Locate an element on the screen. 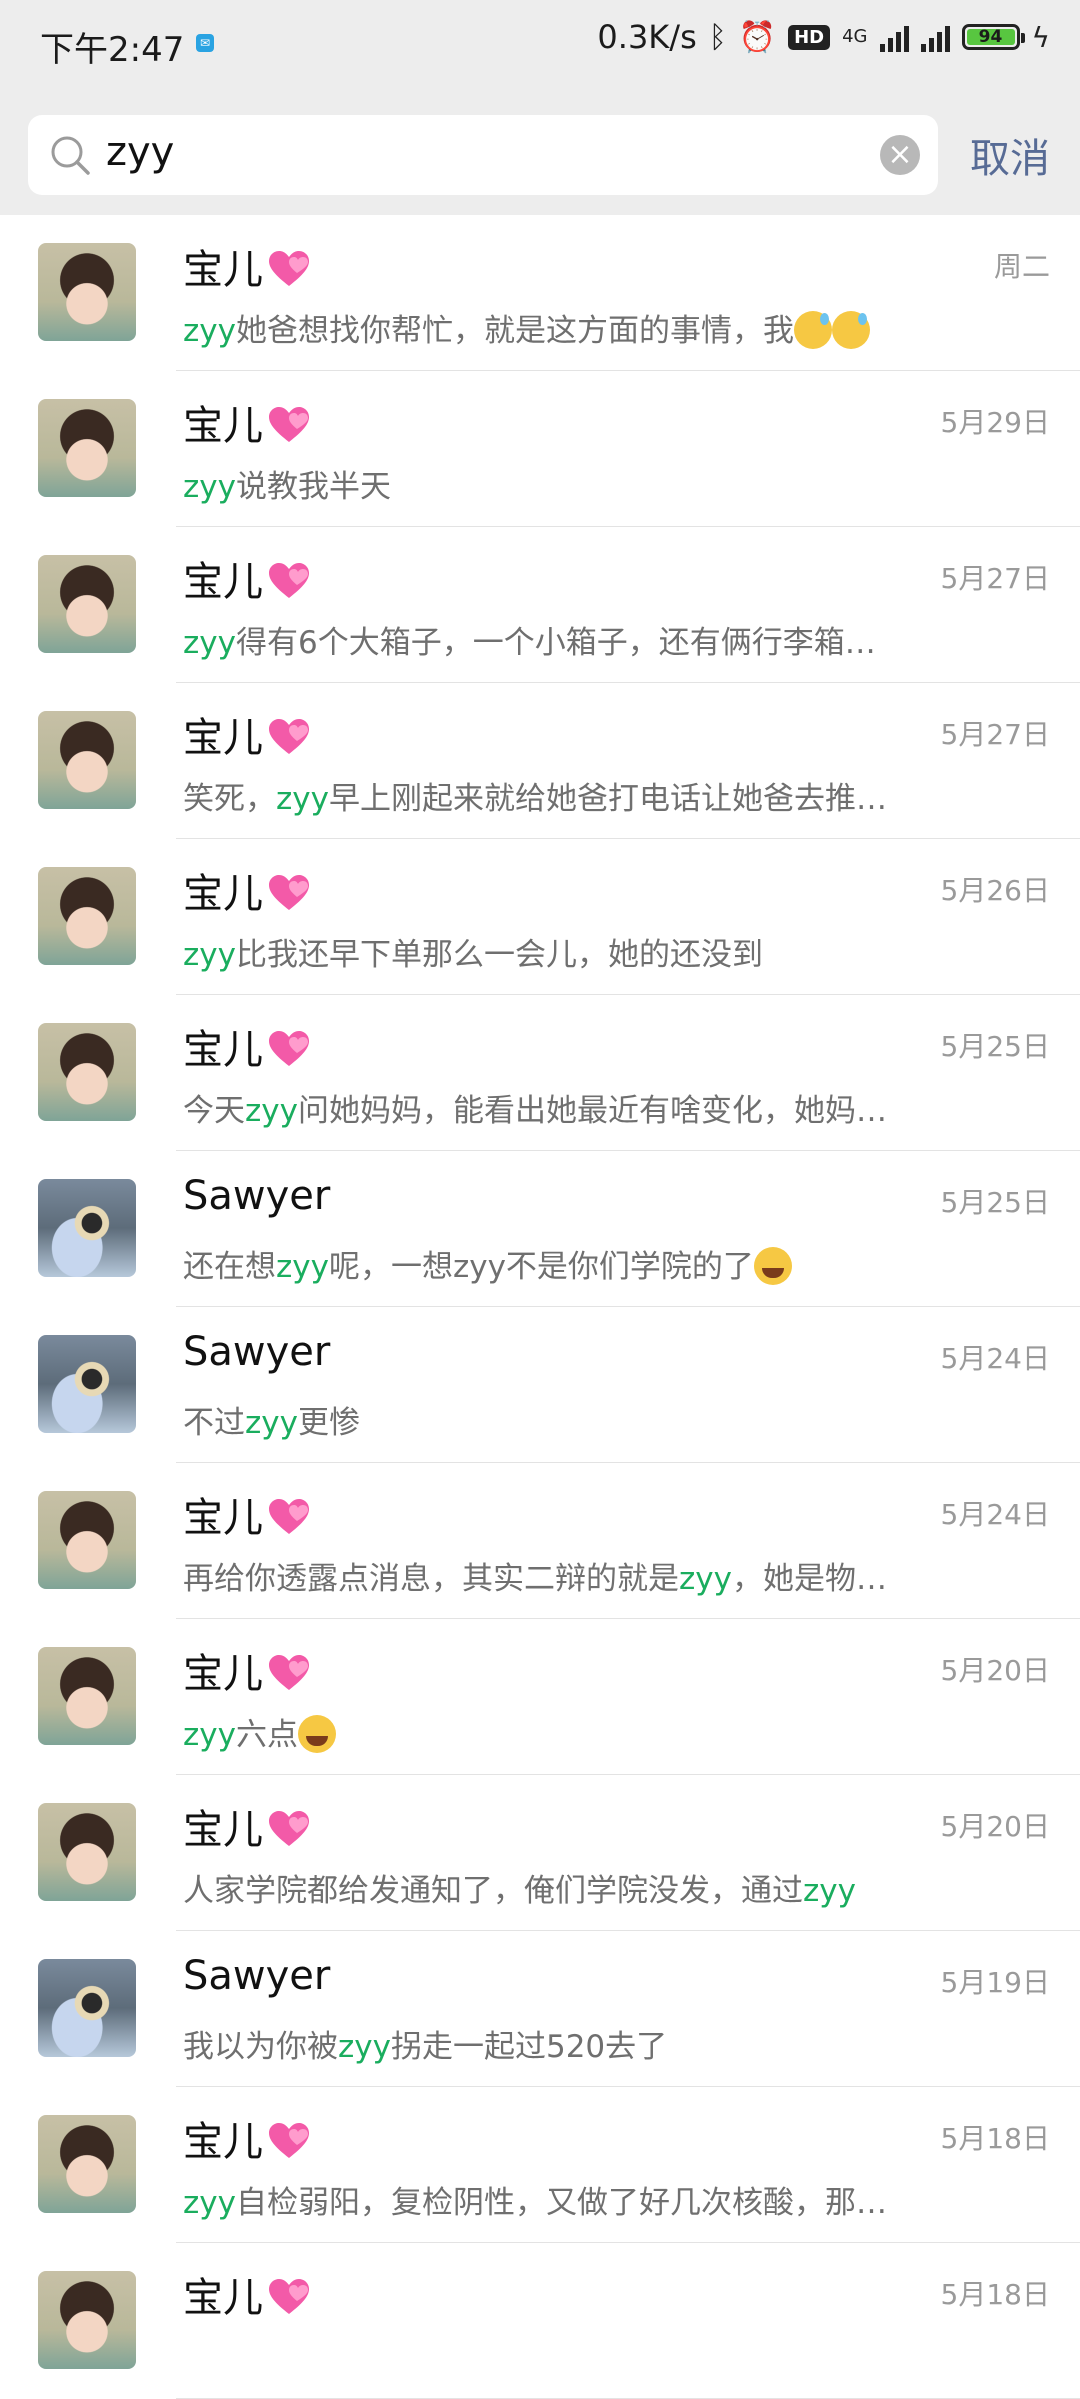 Image resolution: width=1080 pixels, height=2399 pixels. message-snippet: 我以为你被zyy拐走一起过520去了 is located at coordinates (563, 2043).